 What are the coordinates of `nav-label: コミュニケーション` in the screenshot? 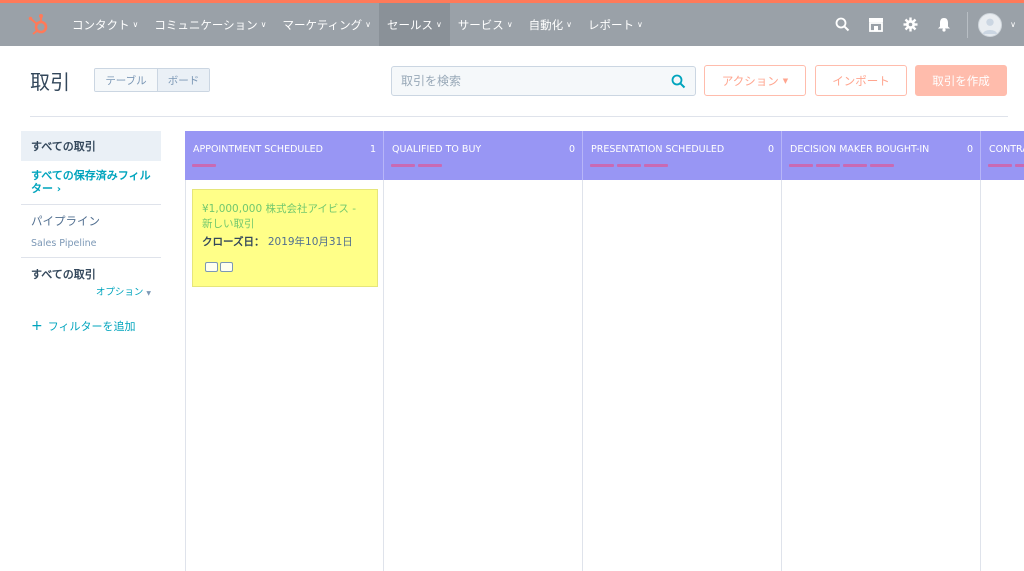 It's located at (206, 24).